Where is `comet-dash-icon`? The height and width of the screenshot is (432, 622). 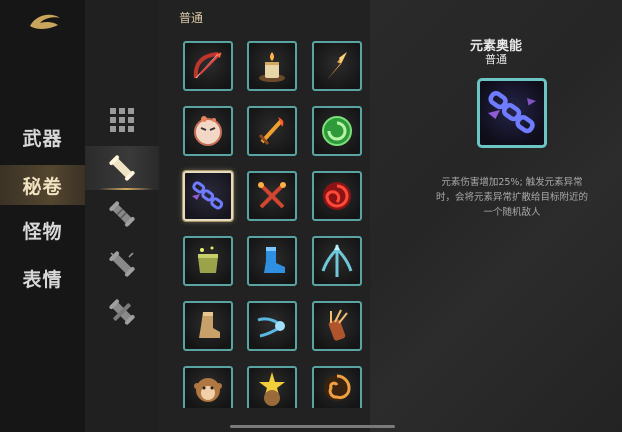 comet-dash-icon is located at coordinates (271, 327).